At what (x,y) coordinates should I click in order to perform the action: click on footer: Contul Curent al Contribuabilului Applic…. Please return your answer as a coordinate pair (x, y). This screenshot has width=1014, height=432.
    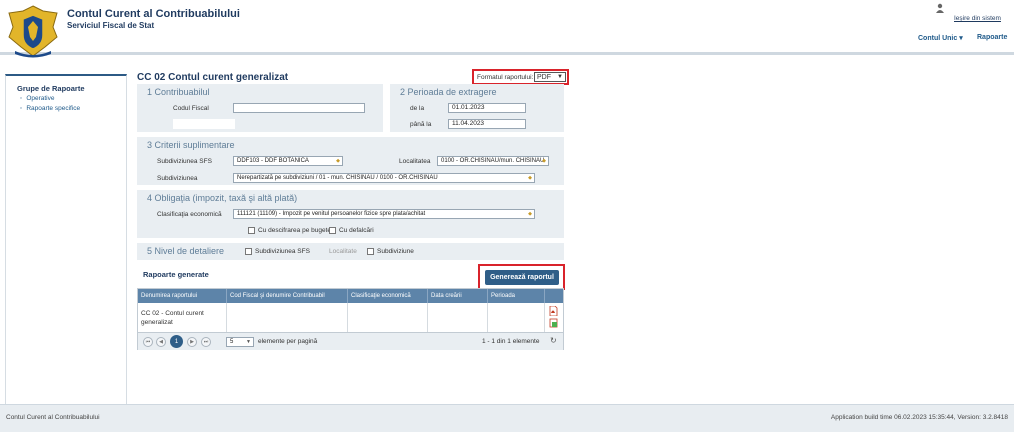
    Looking at the image, I should click on (507, 418).